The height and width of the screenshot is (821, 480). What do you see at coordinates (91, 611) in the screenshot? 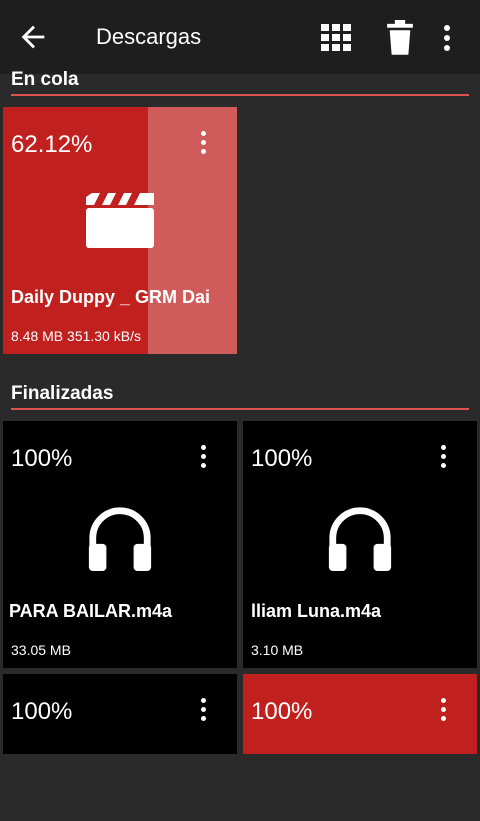
I see `file-name-text: PARA BAILAR.m4a` at bounding box center [91, 611].